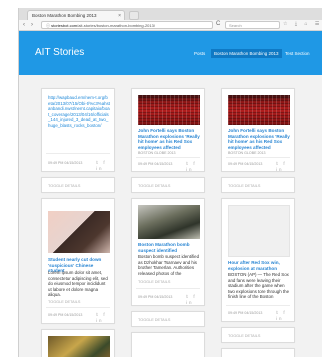 Image resolution: width=322 pixels, height=357 pixels. Describe the element at coordinates (59, 52) in the screenshot. I see `site-brand: AIT Stories` at that location.